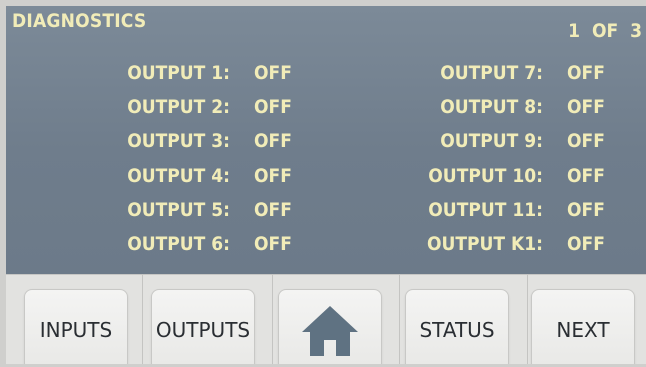 This screenshot has height=367, width=646. I want to click on output-label: OUTPUT 9:, so click(491, 141).